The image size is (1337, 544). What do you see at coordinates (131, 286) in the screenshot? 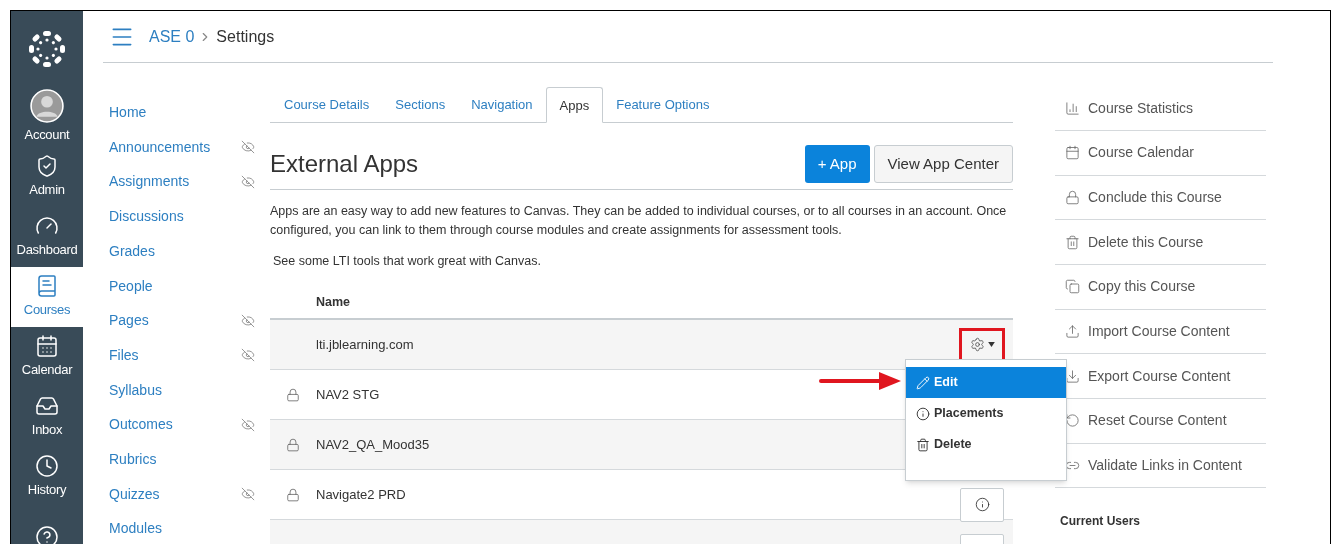
I see `course-nav-link: People` at bounding box center [131, 286].